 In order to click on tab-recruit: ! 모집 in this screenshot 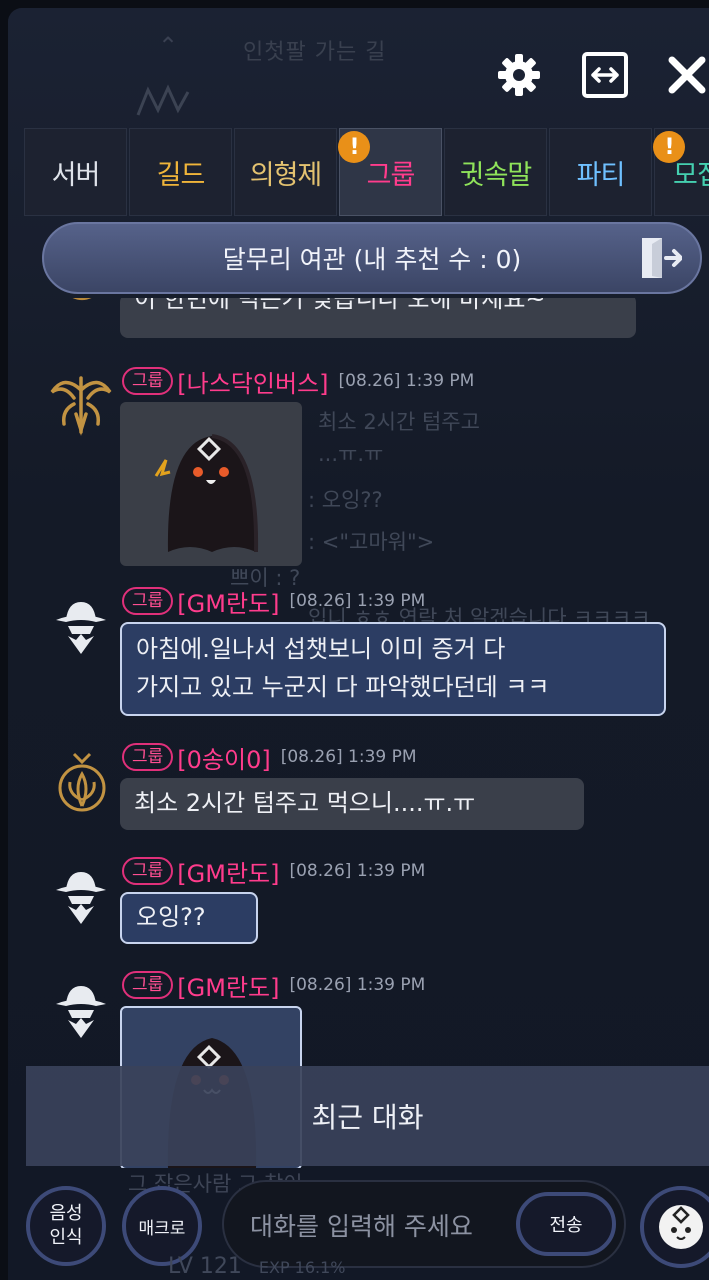, I will do `click(681, 172)`.